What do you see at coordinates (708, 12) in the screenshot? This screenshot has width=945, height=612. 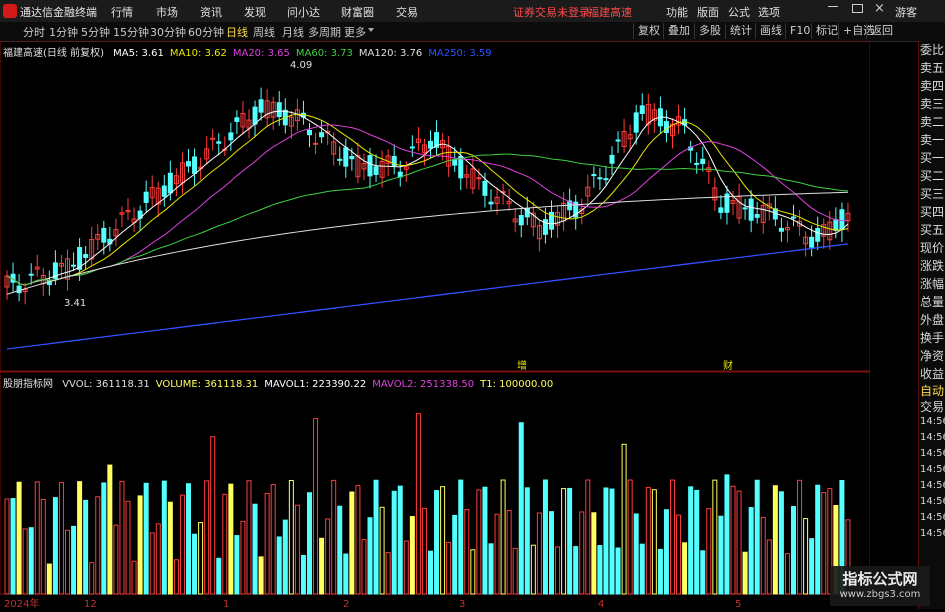 I see `right-menu-item: 版面` at bounding box center [708, 12].